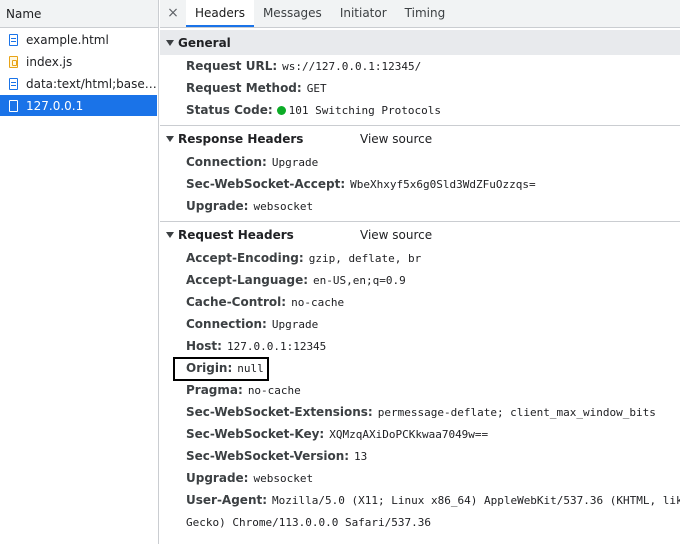 This screenshot has width=680, height=544. I want to click on request-item-label: example.html, so click(67, 39).